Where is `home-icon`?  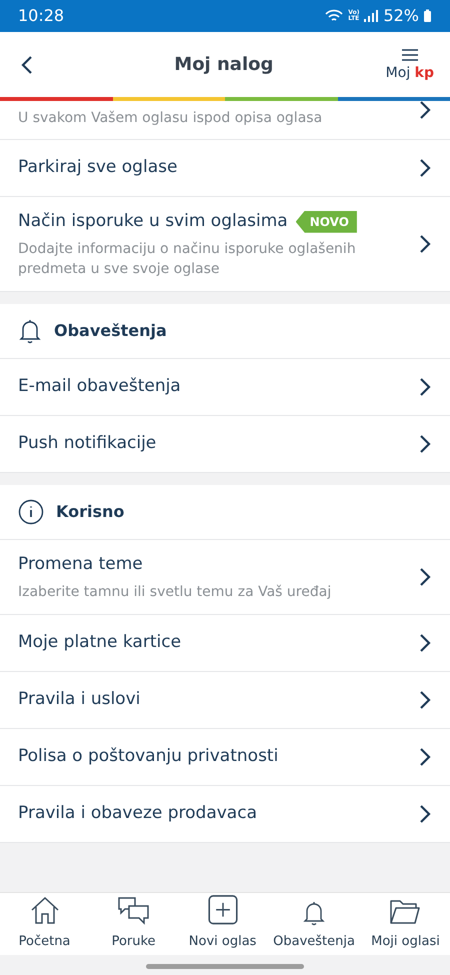 home-icon is located at coordinates (44, 911).